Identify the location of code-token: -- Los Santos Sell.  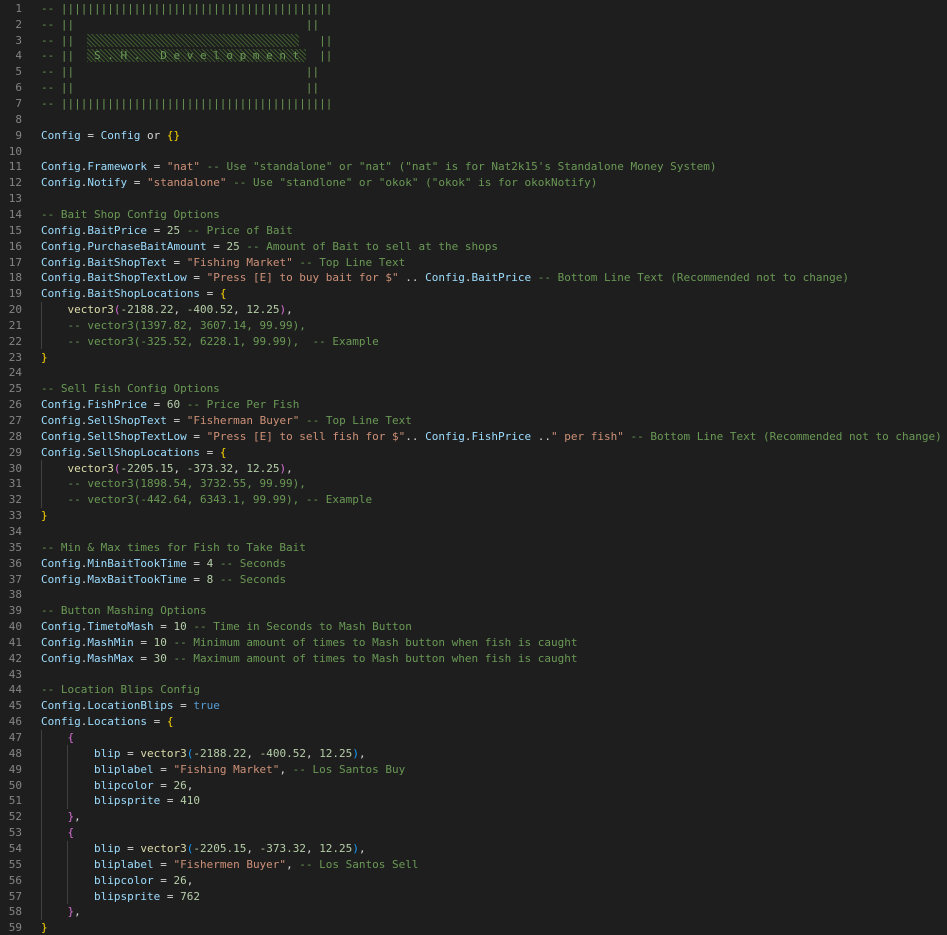
(355, 864).